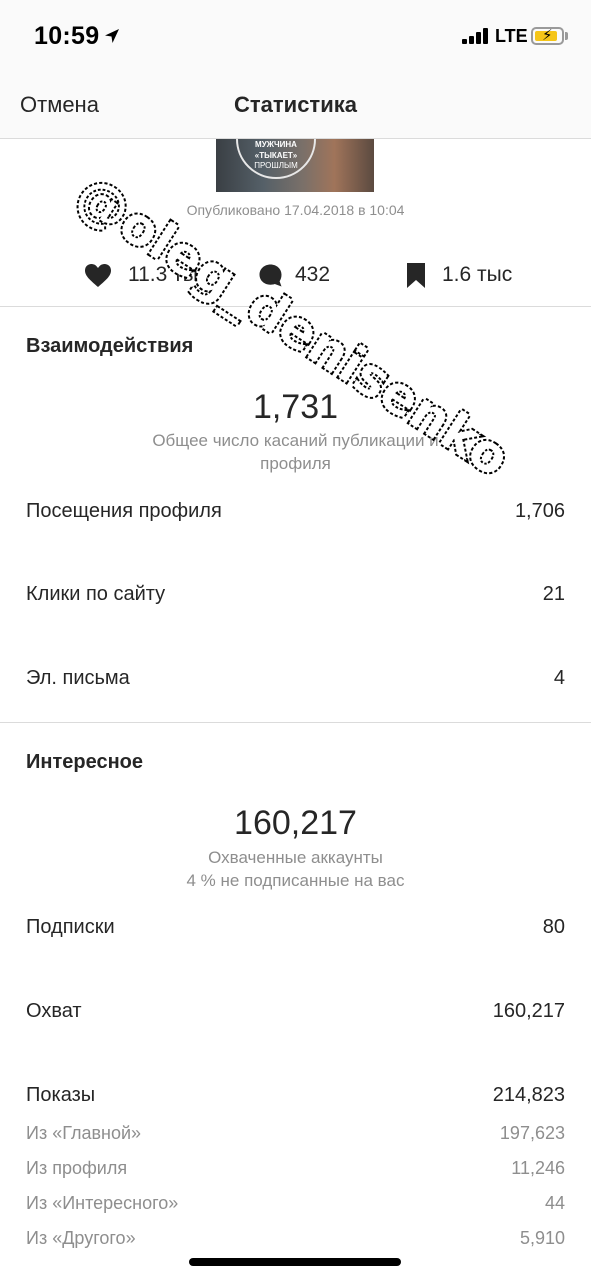  I want to click on signal-bars-icon, so click(476, 36).